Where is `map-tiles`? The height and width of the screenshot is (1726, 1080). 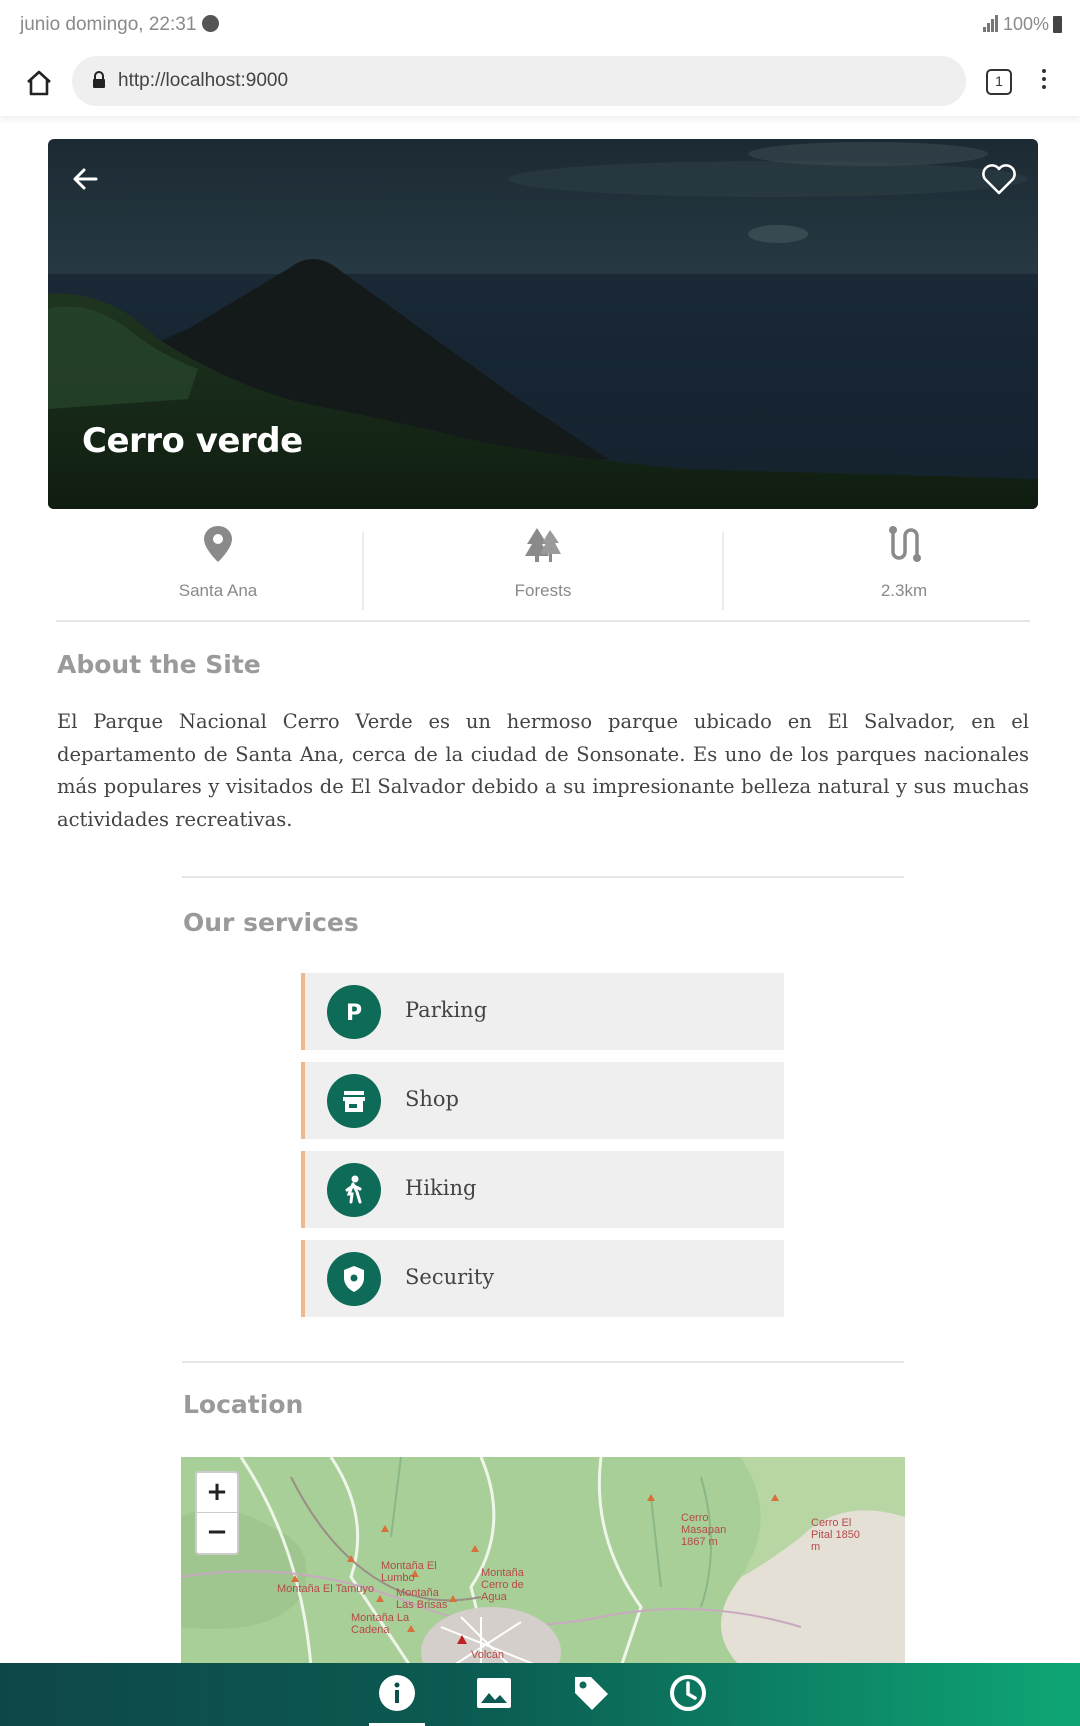 map-tiles is located at coordinates (543, 1562).